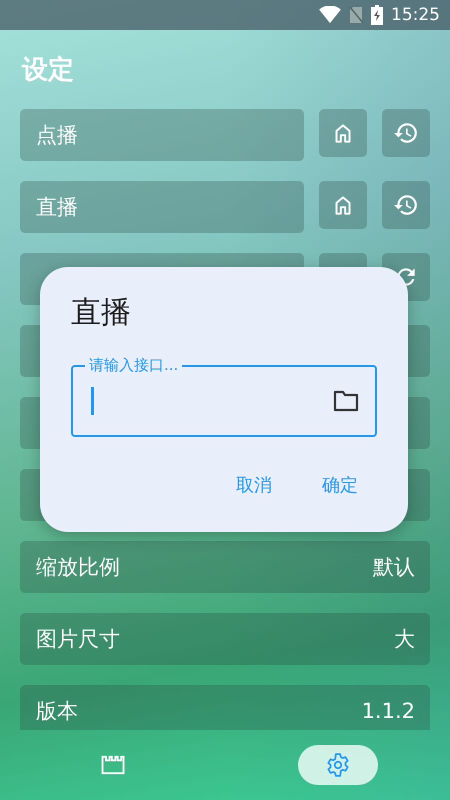 Image resolution: width=450 pixels, height=800 pixels. Describe the element at coordinates (48, 70) in the screenshot. I see `page-title: 设定` at that location.